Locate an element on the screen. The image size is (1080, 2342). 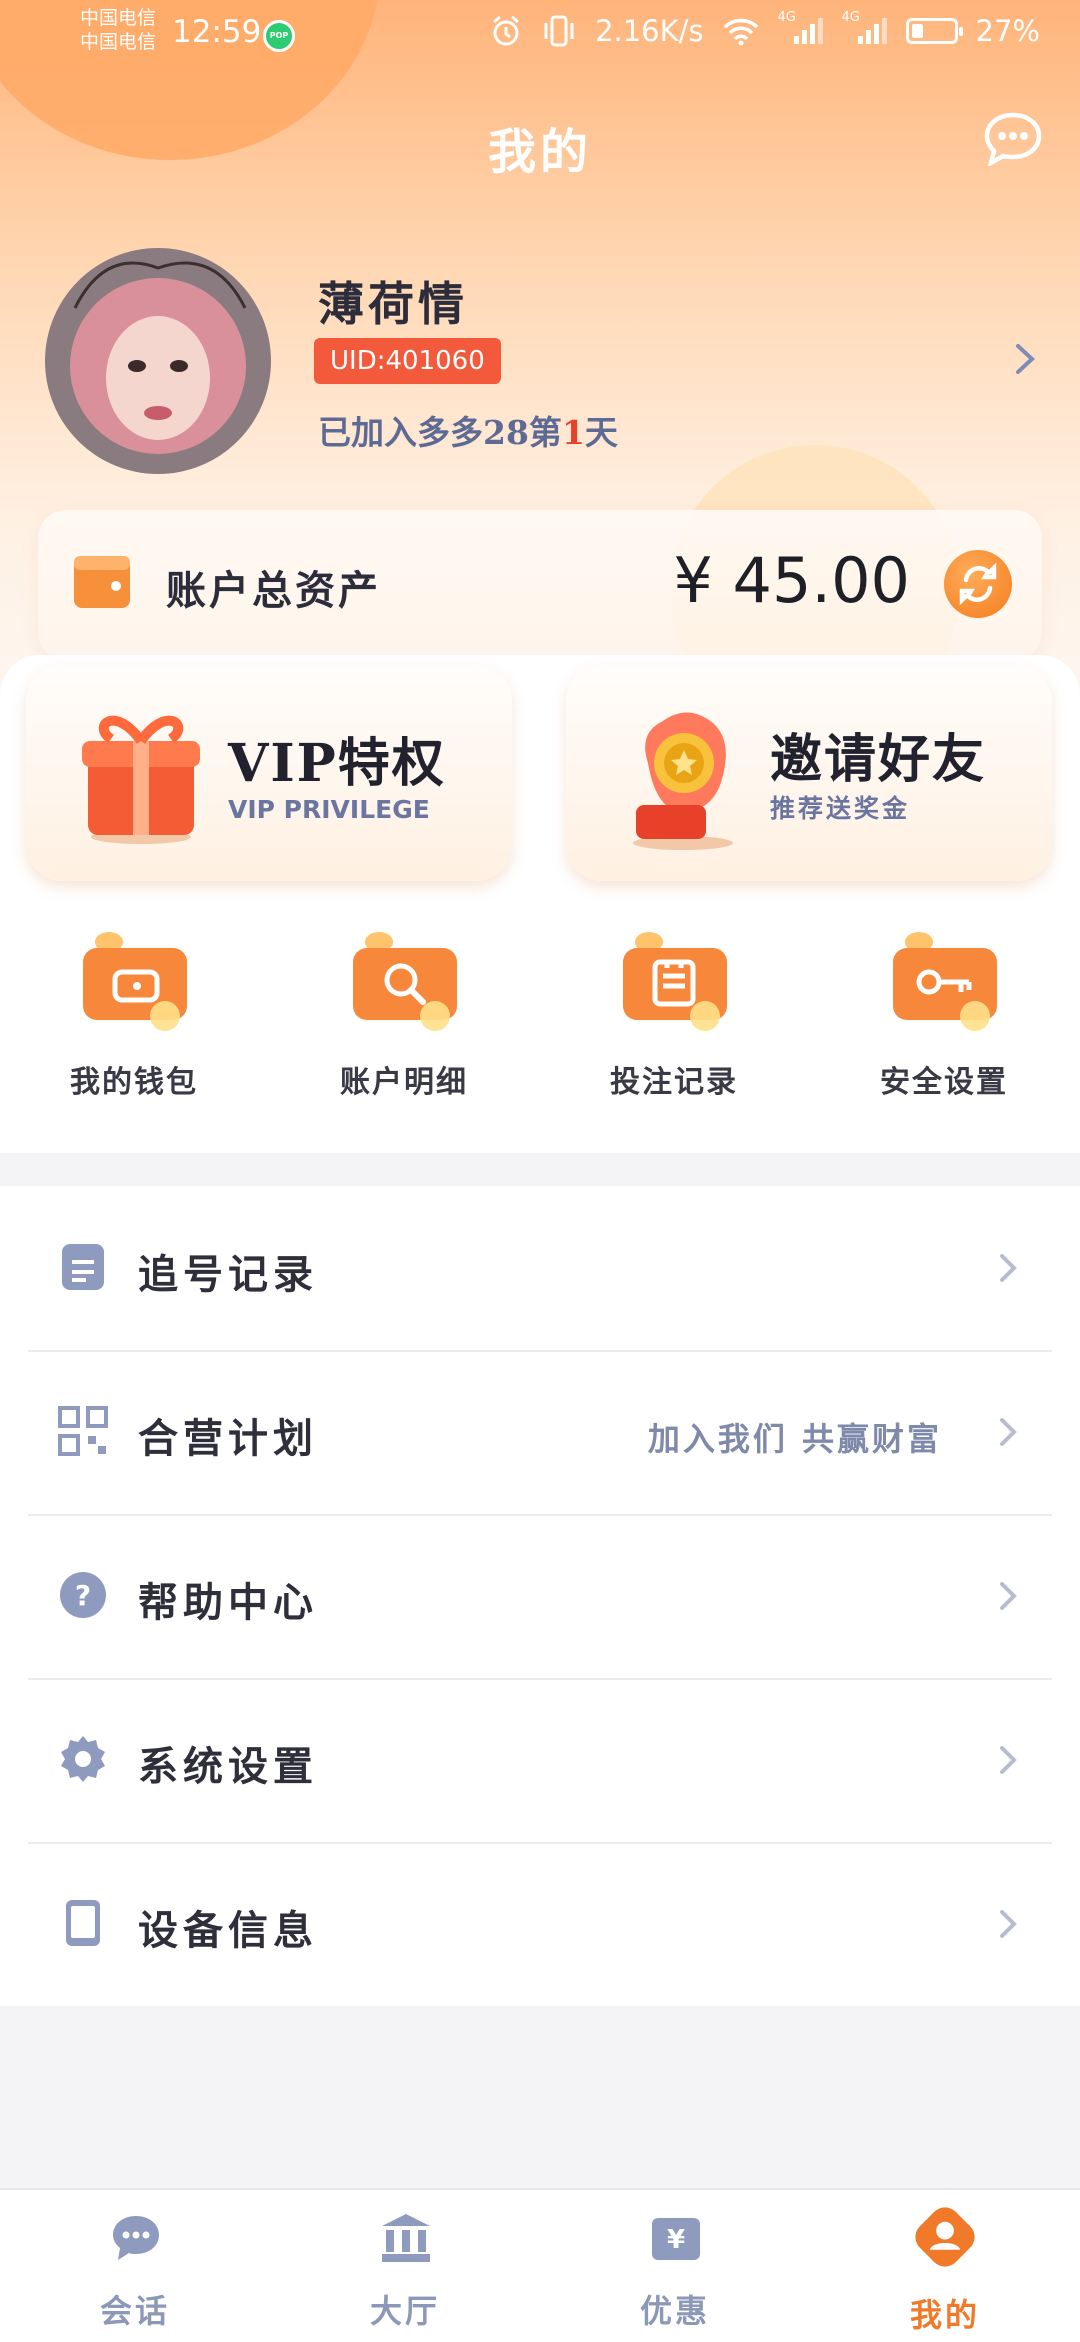
assets-label: 账户总资产 is located at coordinates (273, 590).